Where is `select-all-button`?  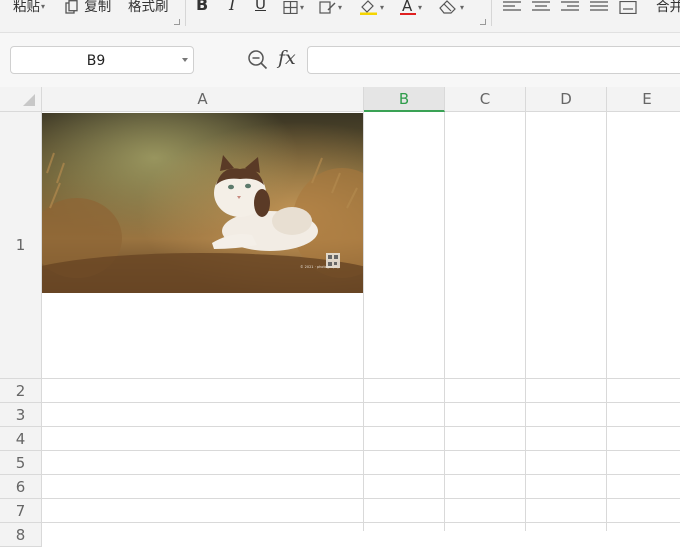
select-all-button is located at coordinates (21, 99).